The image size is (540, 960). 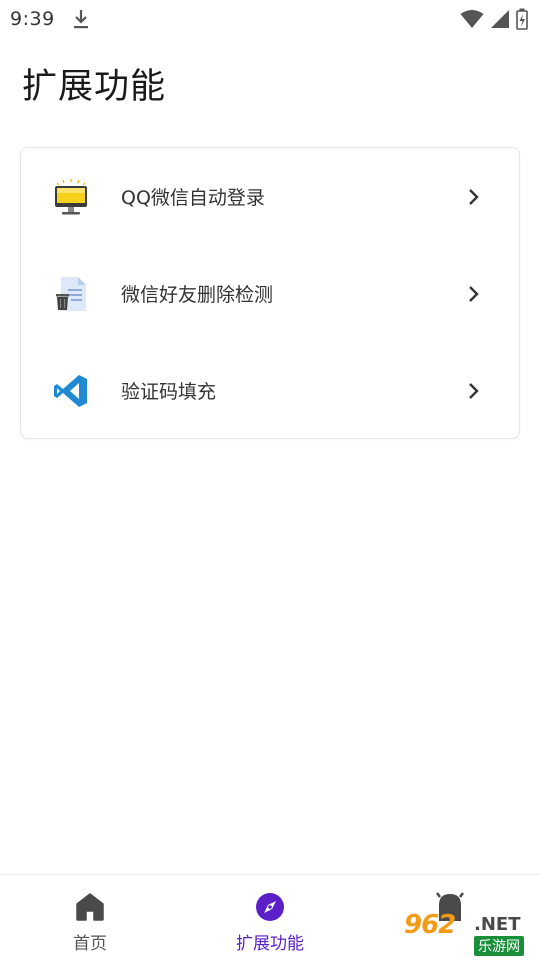 What do you see at coordinates (270, 907) in the screenshot?
I see `compass-icon` at bounding box center [270, 907].